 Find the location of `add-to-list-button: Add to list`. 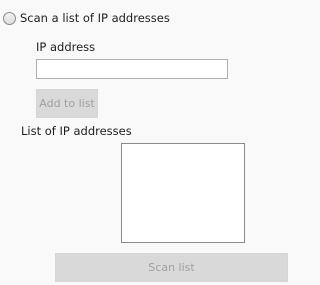

add-to-list-button: Add to list is located at coordinates (67, 103).